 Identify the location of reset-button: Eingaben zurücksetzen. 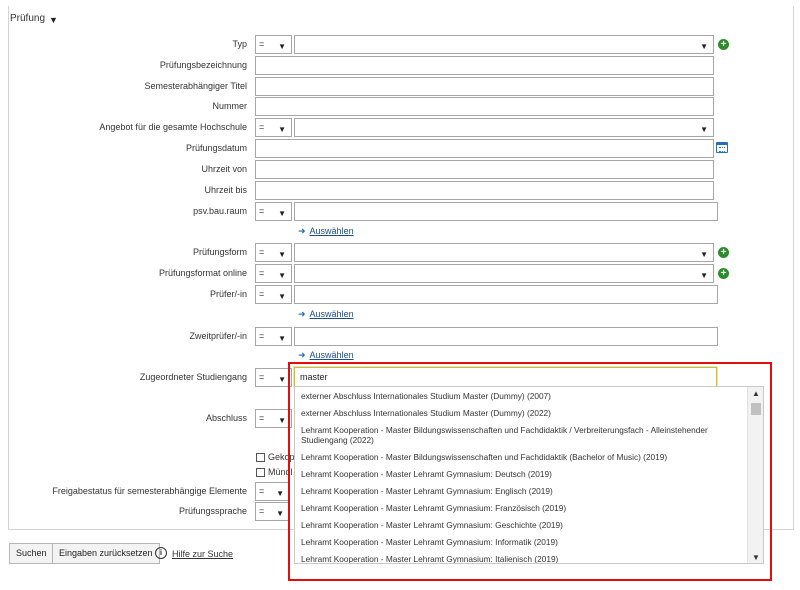
(106, 553).